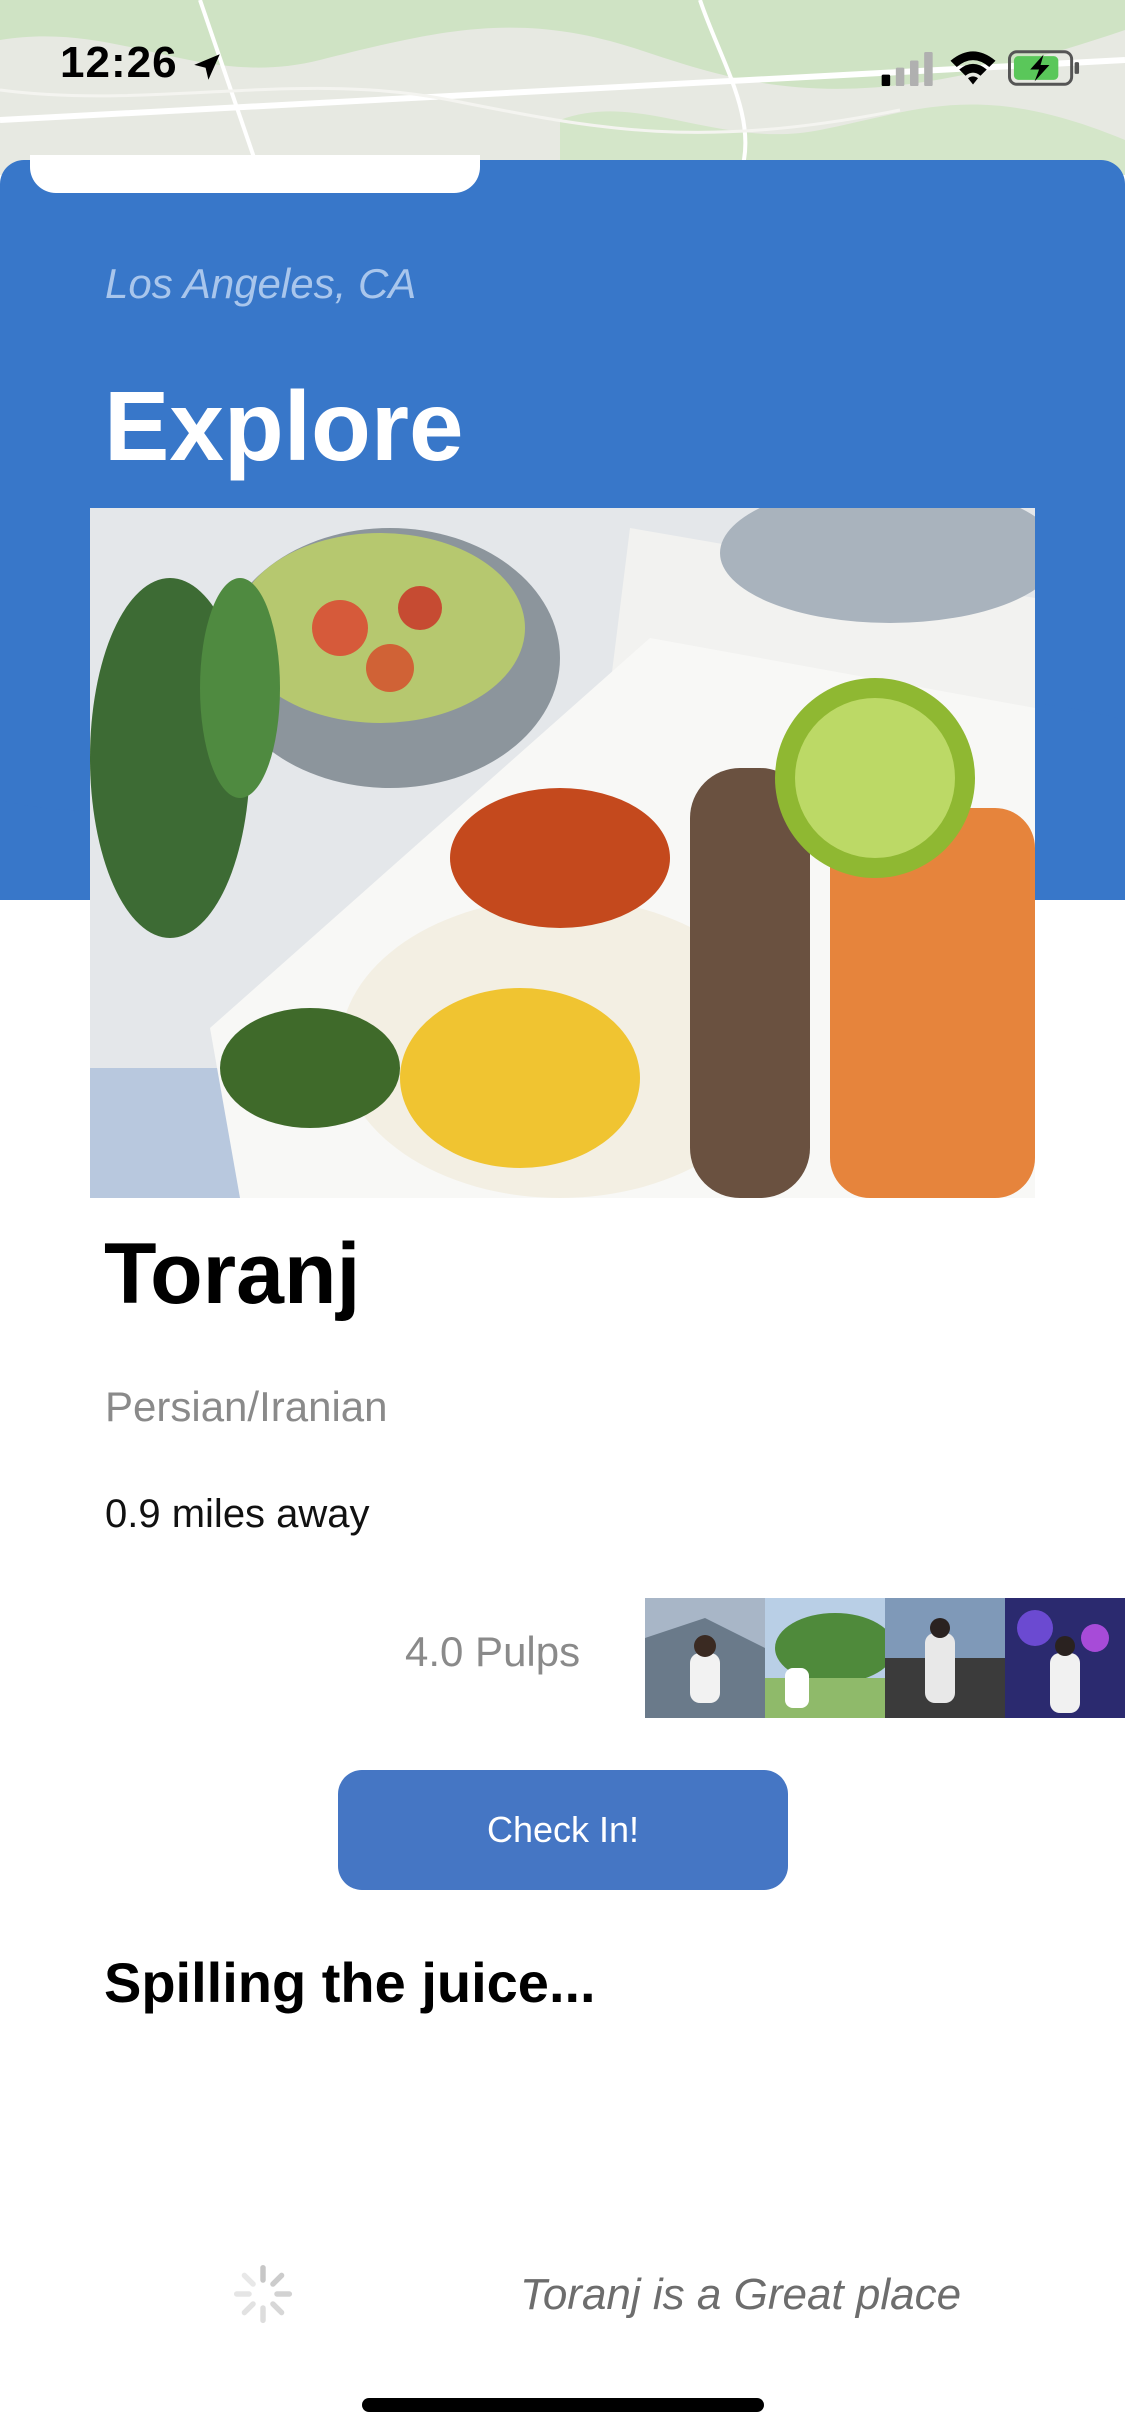  I want to click on review-snippet: Toranj is a Great place, so click(741, 2294).